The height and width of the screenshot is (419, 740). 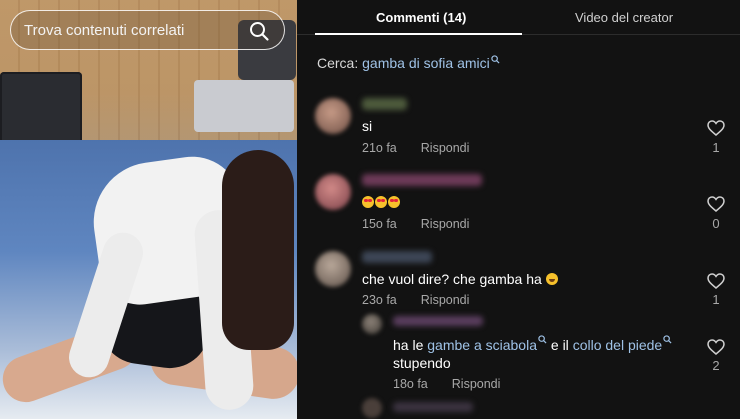 I want to click on tab-bar: Commenti (14) Video del creator, so click(x=518, y=17).